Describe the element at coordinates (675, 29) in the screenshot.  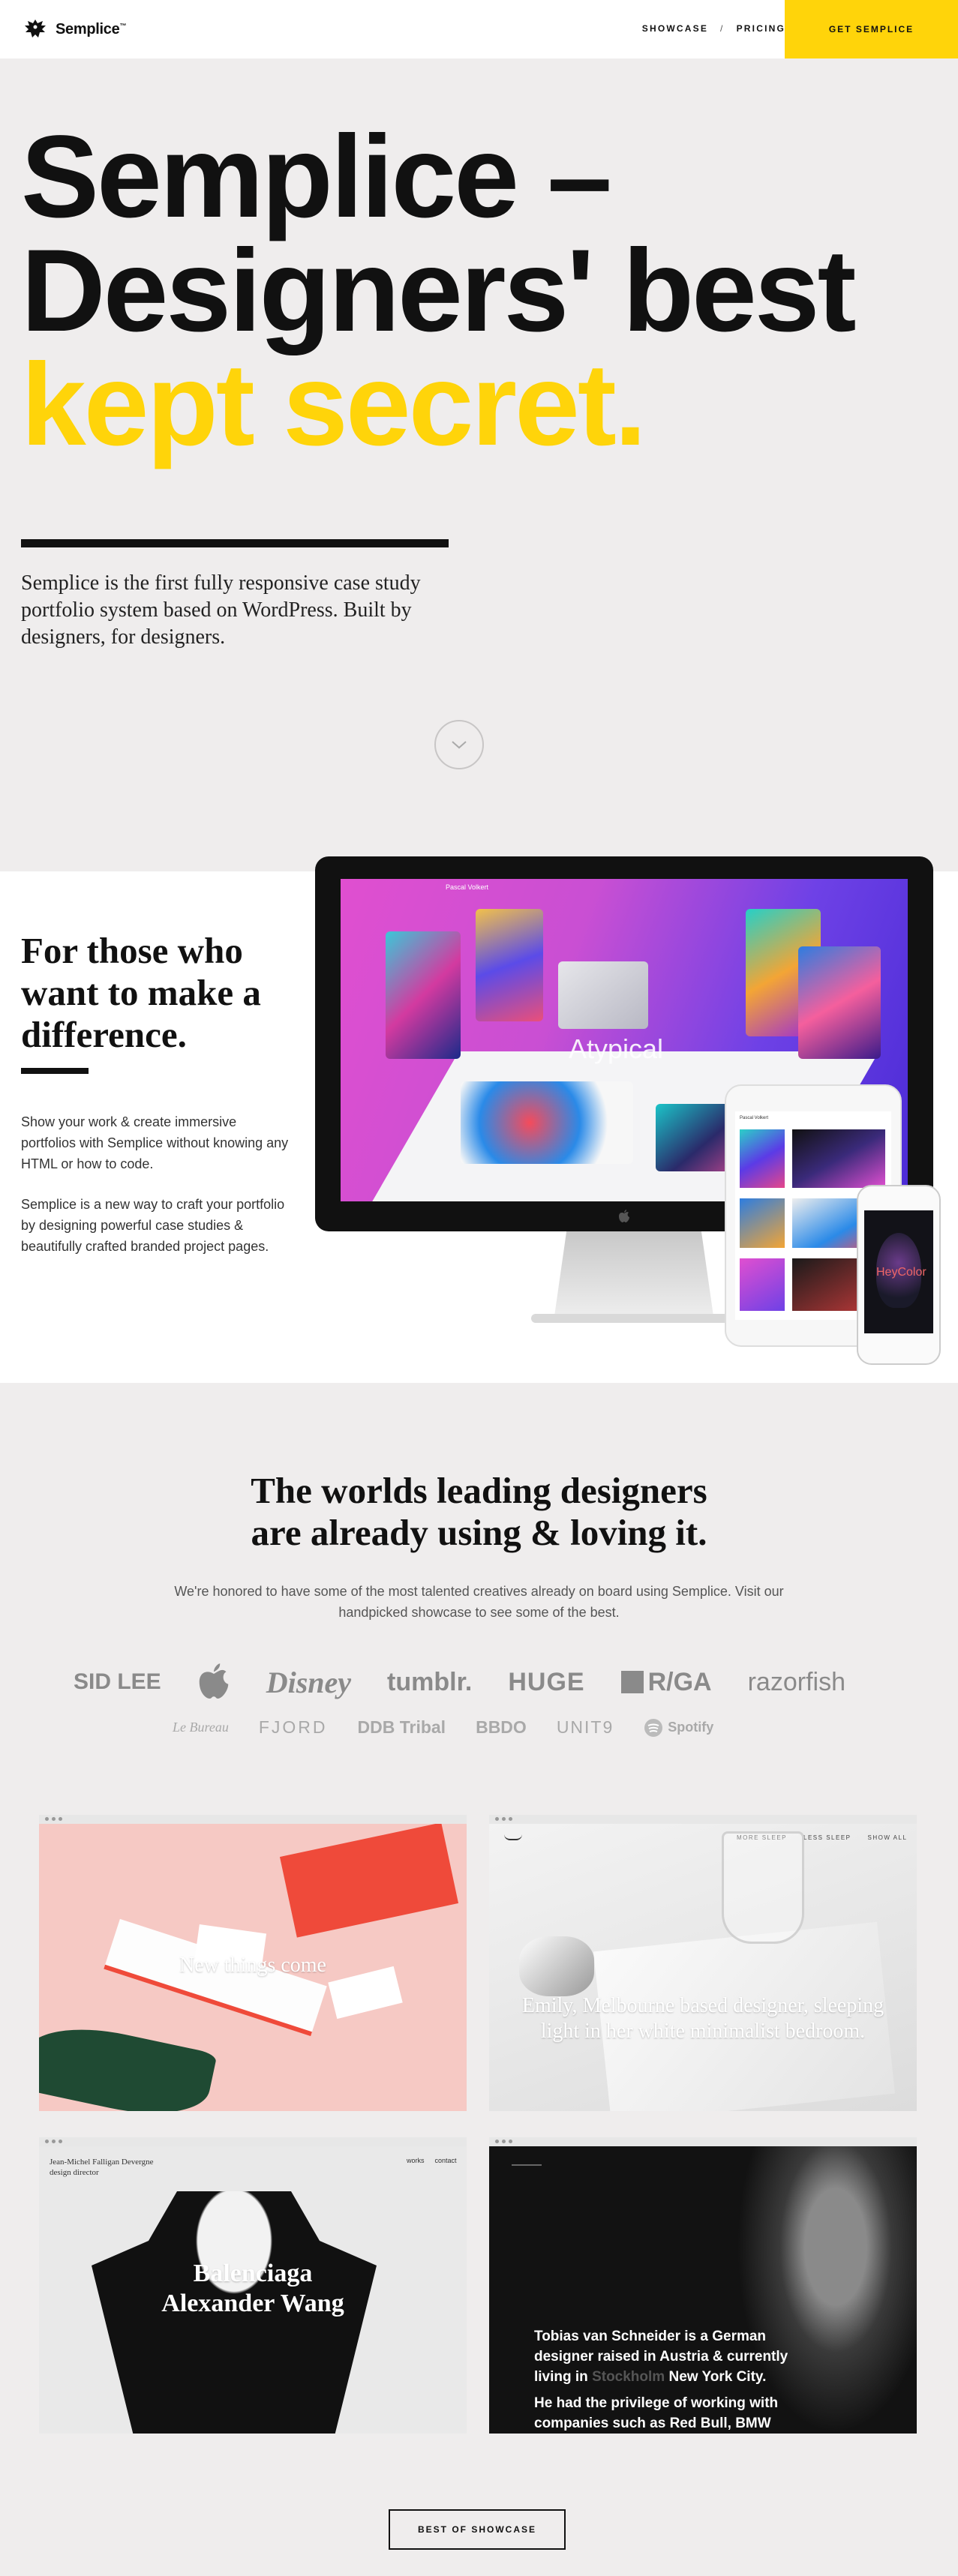
I see `nav-showcase-link: SHOWCASE` at that location.